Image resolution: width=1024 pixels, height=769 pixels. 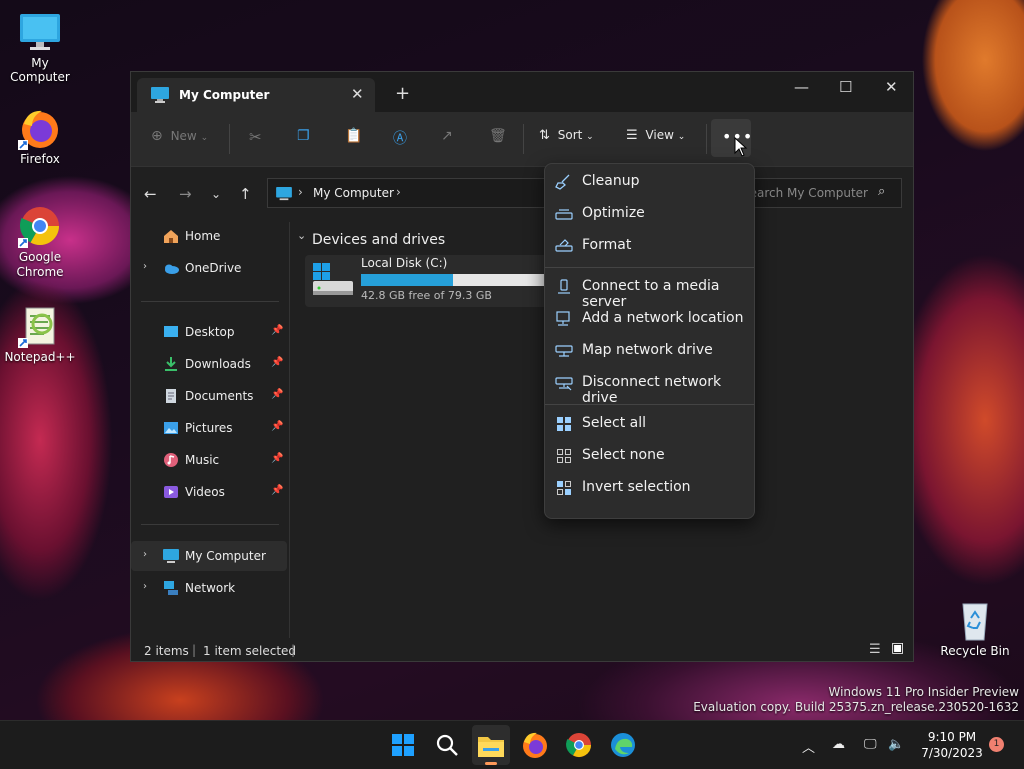 I want to click on recent-locations-chevron-icon: ⌄, so click(x=216, y=194).